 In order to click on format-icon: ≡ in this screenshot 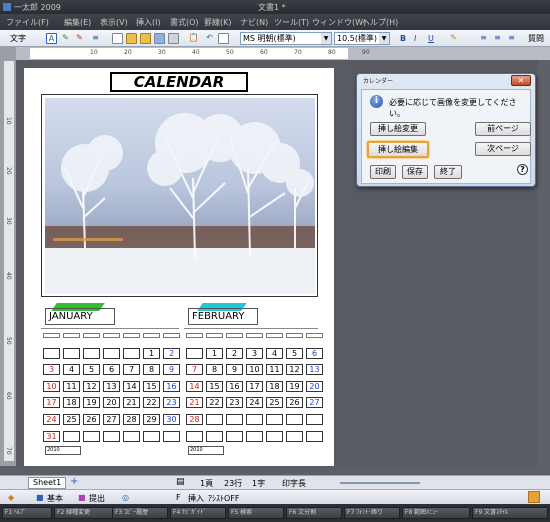, I will do `click(95, 38)`.